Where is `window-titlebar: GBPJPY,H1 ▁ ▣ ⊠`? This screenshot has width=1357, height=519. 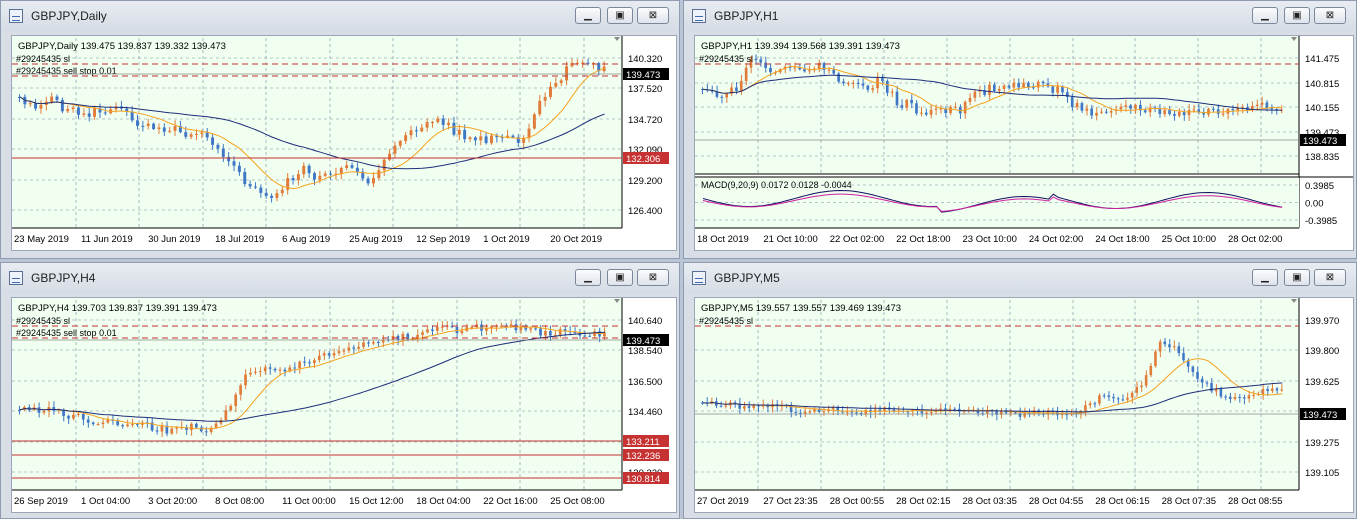 window-titlebar: GBPJPY,H1 ▁ ▣ ⊠ is located at coordinates (1020, 16).